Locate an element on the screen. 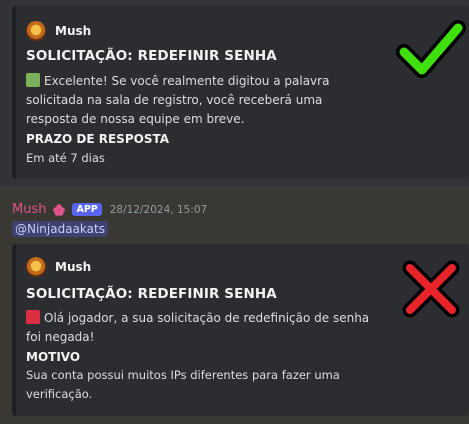 The image size is (469, 424). red-square-icon is located at coordinates (33, 317).